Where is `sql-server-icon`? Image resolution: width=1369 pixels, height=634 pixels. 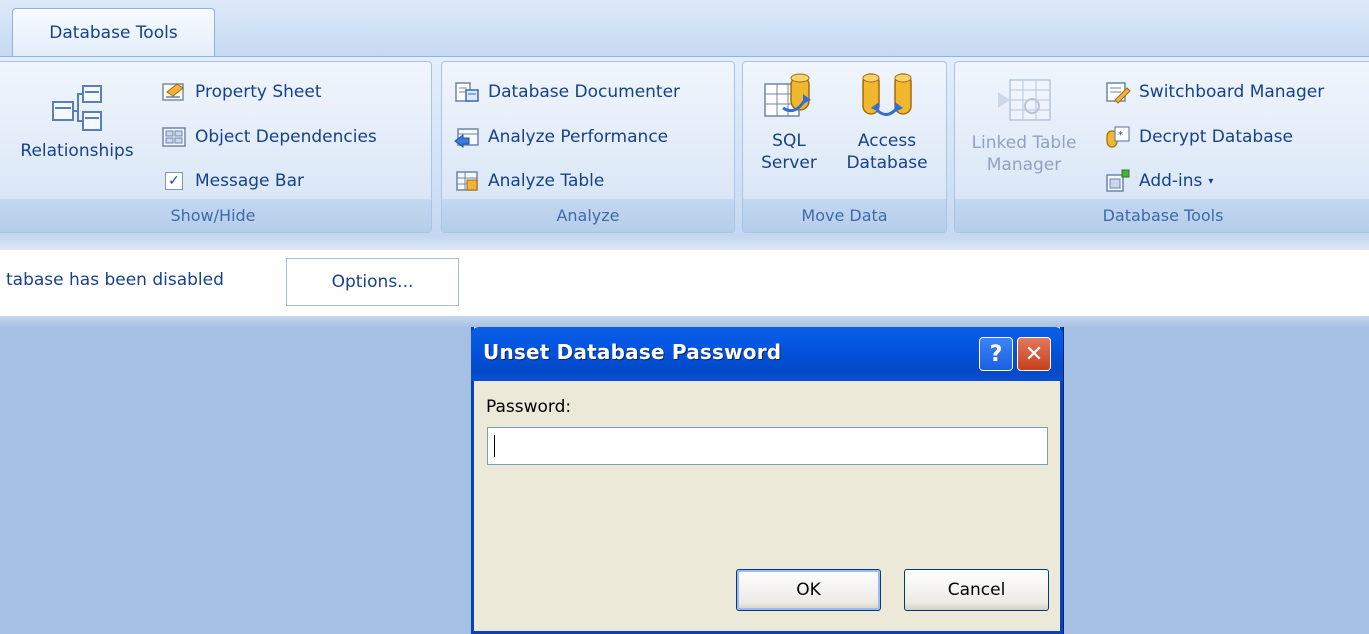
sql-server-icon is located at coordinates (787, 95).